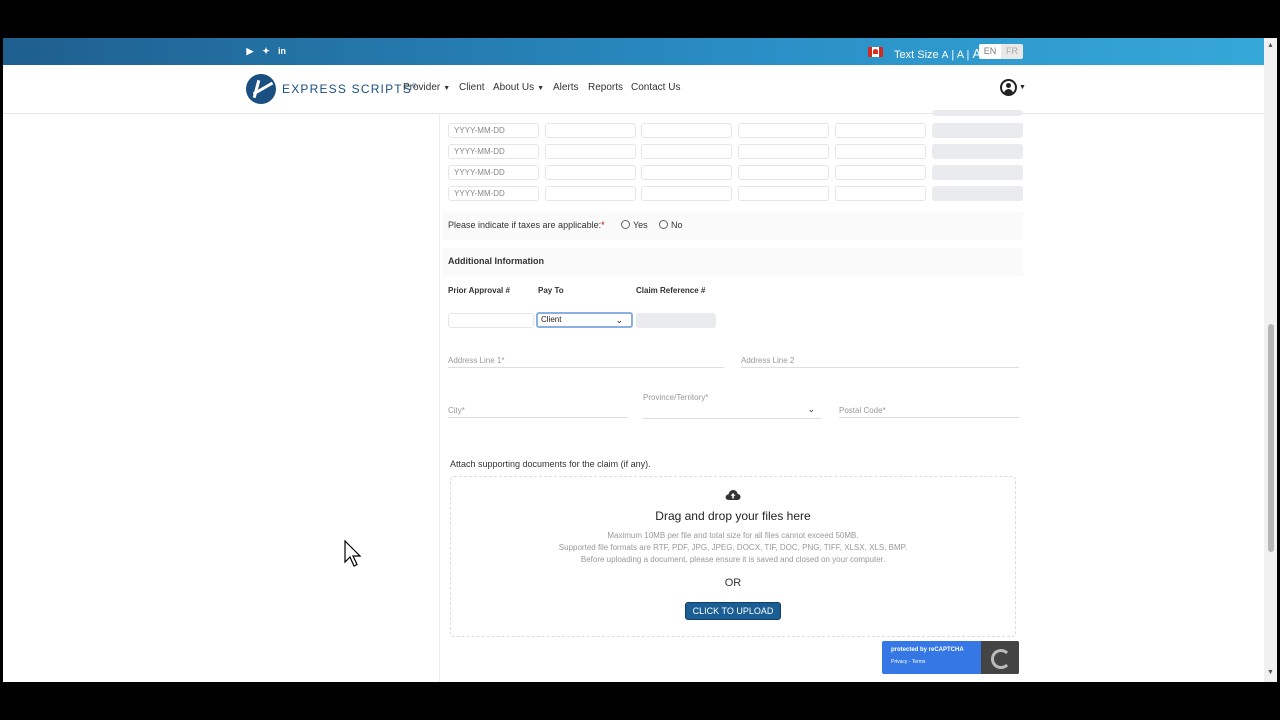 The height and width of the screenshot is (720, 1280). I want to click on scroll-down-arrow-icon: ▼, so click(1270, 672).